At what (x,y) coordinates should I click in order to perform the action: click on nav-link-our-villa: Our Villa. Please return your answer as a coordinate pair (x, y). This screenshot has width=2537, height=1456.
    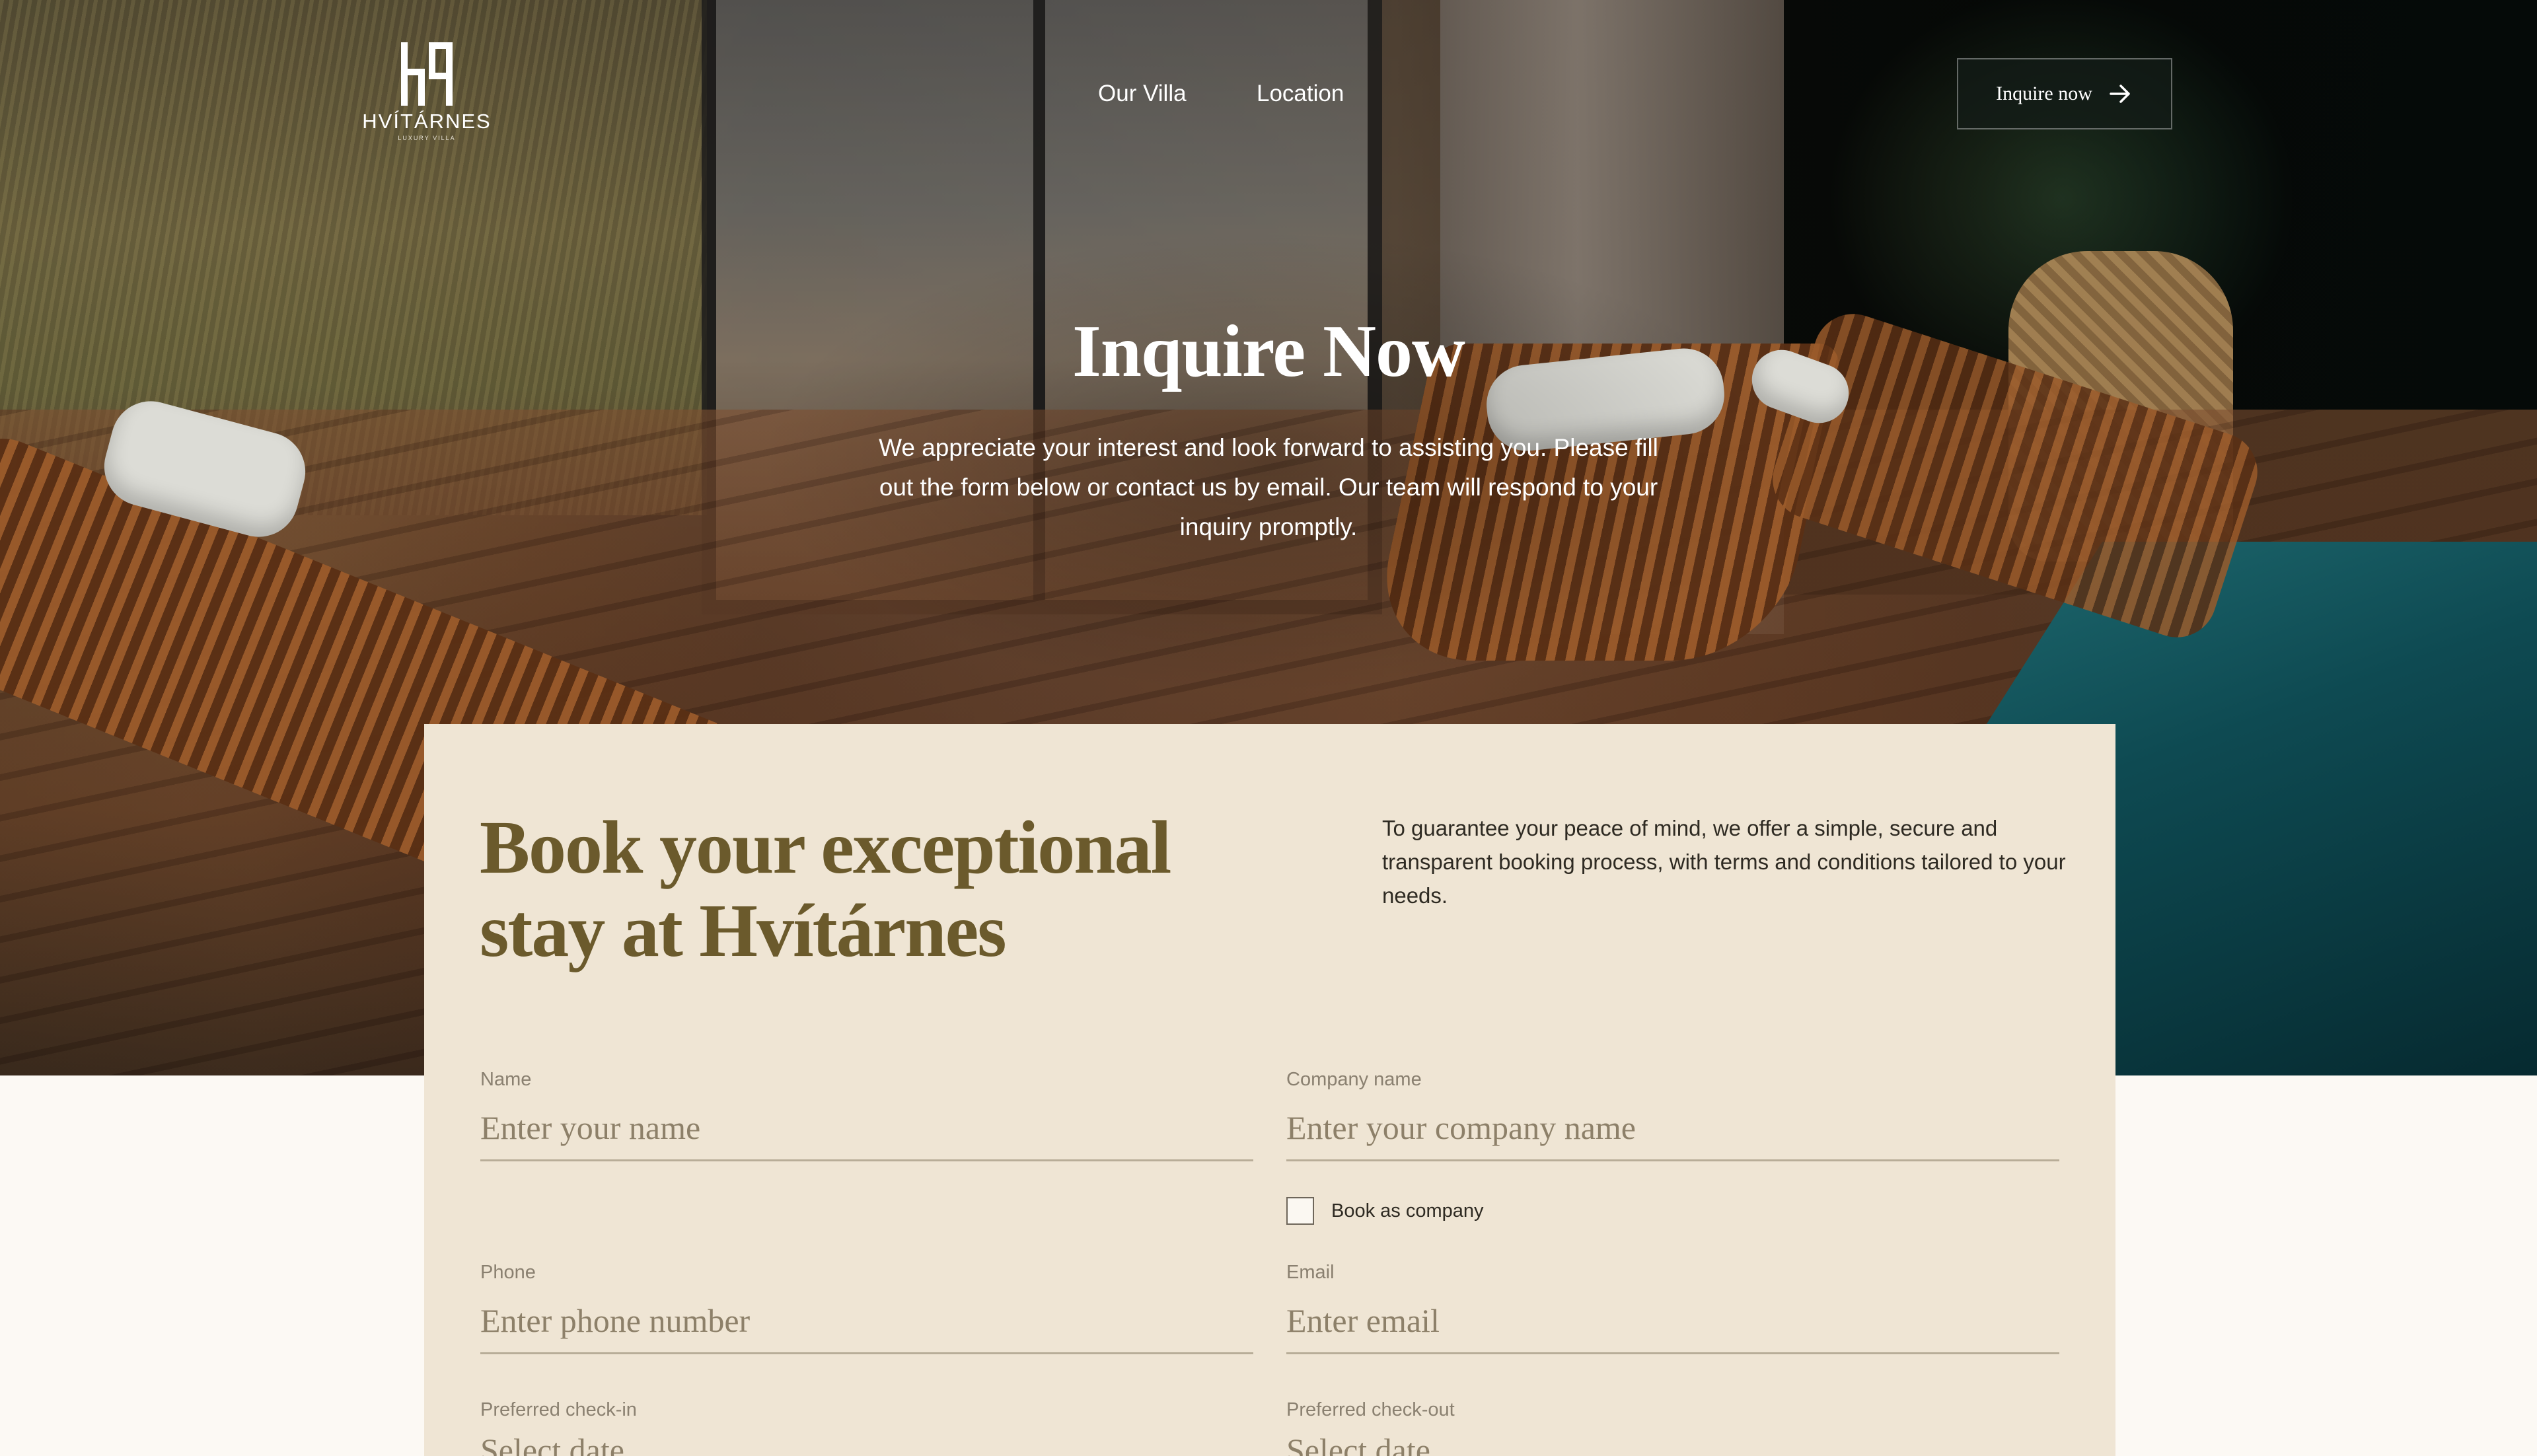
    Looking at the image, I should click on (1142, 94).